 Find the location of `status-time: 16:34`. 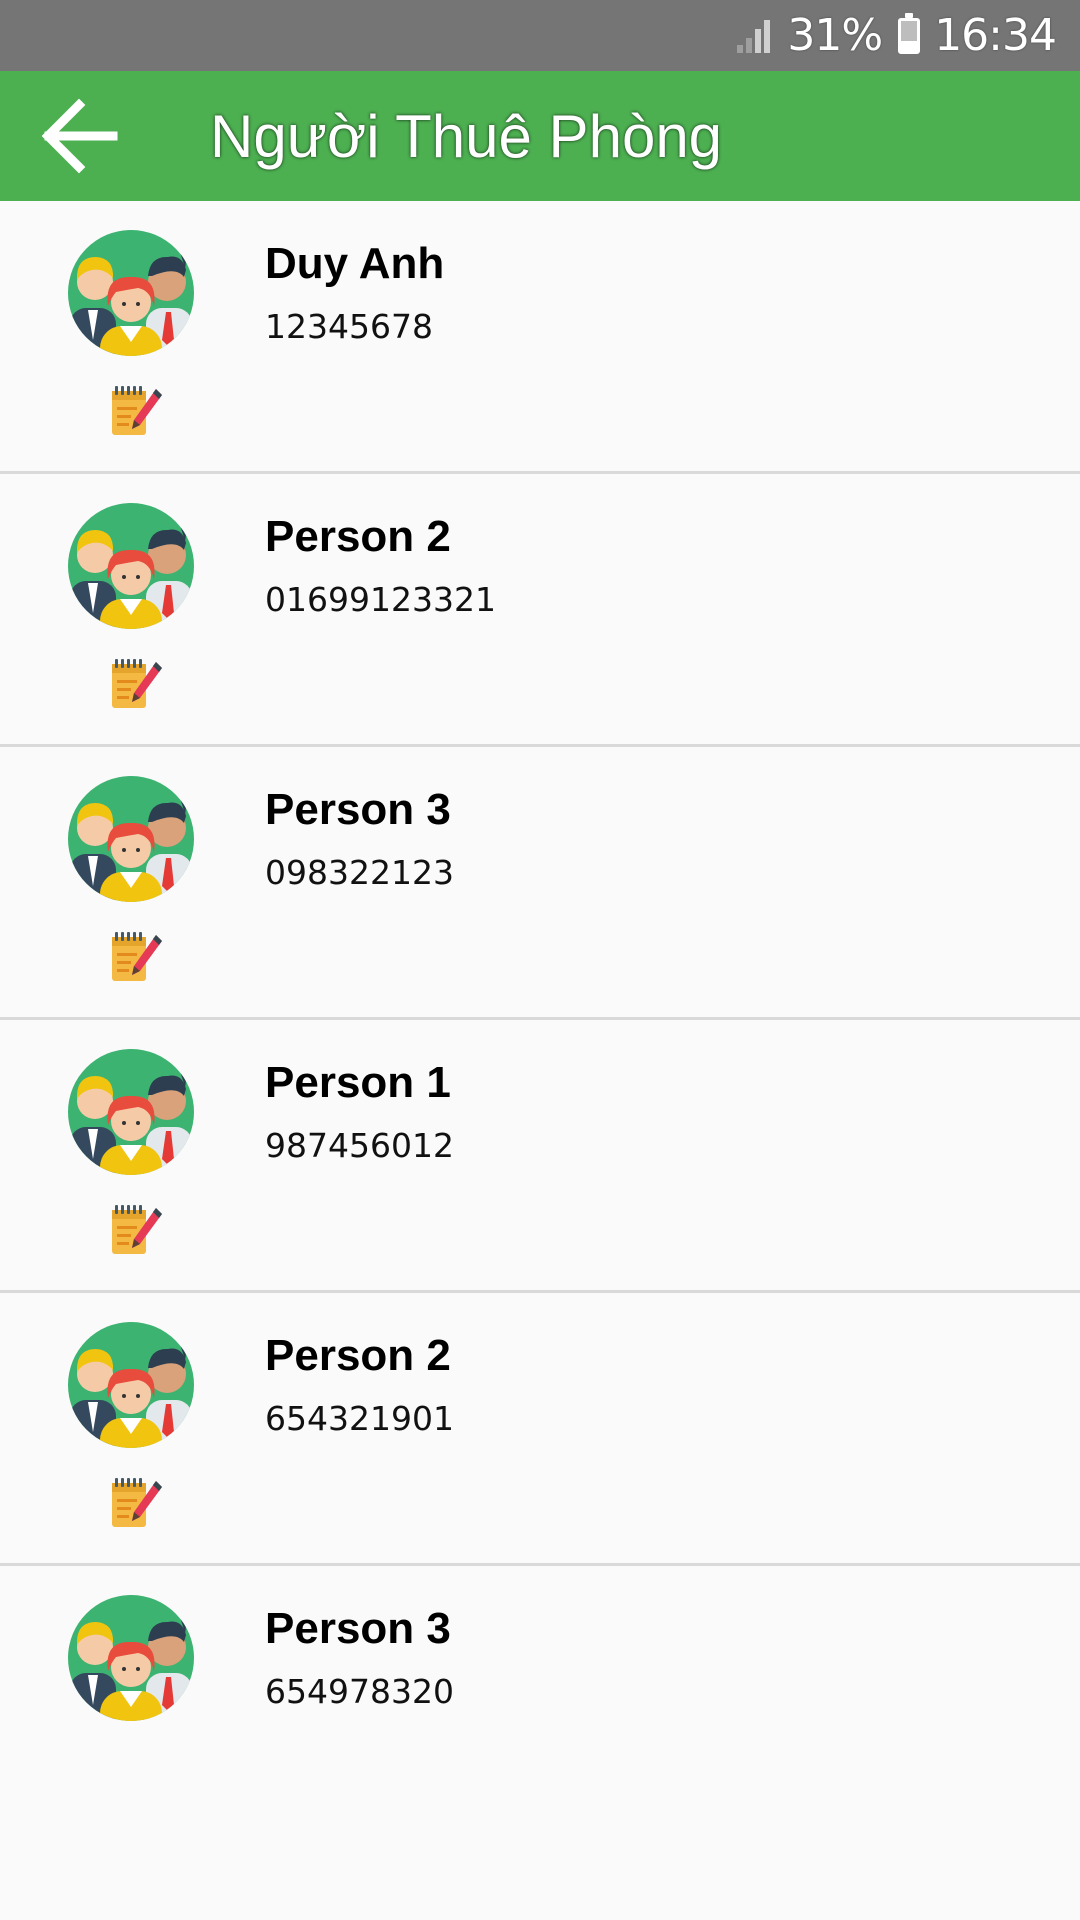

status-time: 16:34 is located at coordinates (995, 35).